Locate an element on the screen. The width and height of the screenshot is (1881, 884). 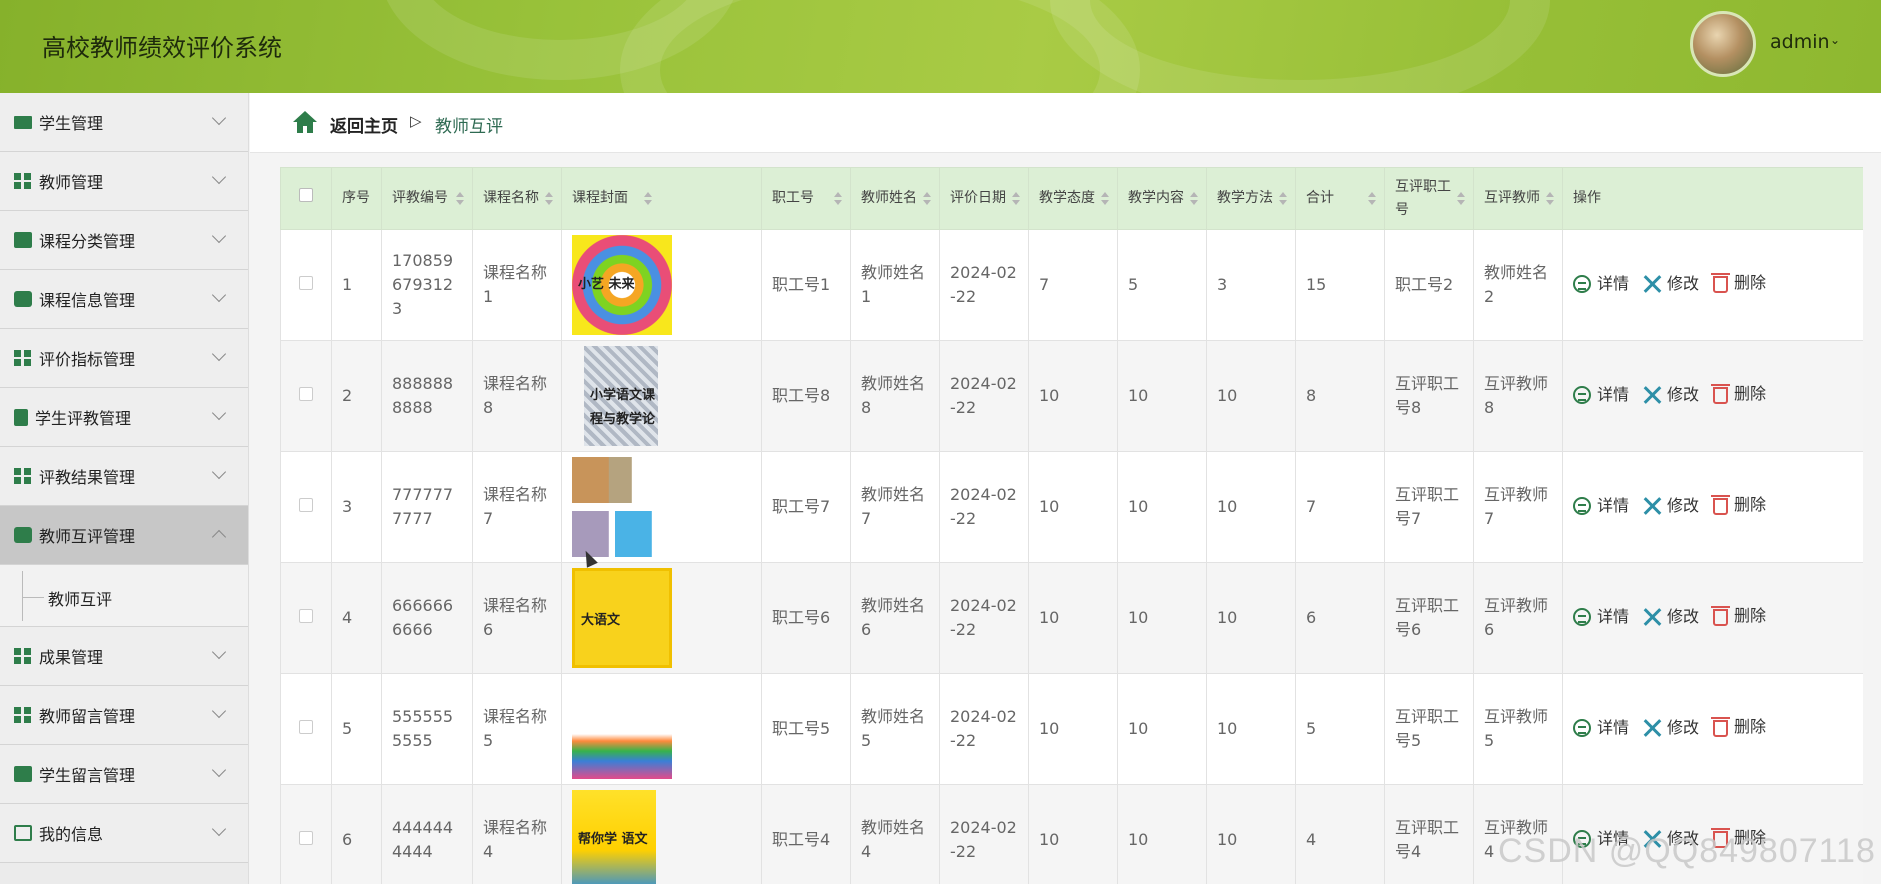
breadcrumb-home-link: 返回主页 is located at coordinates (364, 124).